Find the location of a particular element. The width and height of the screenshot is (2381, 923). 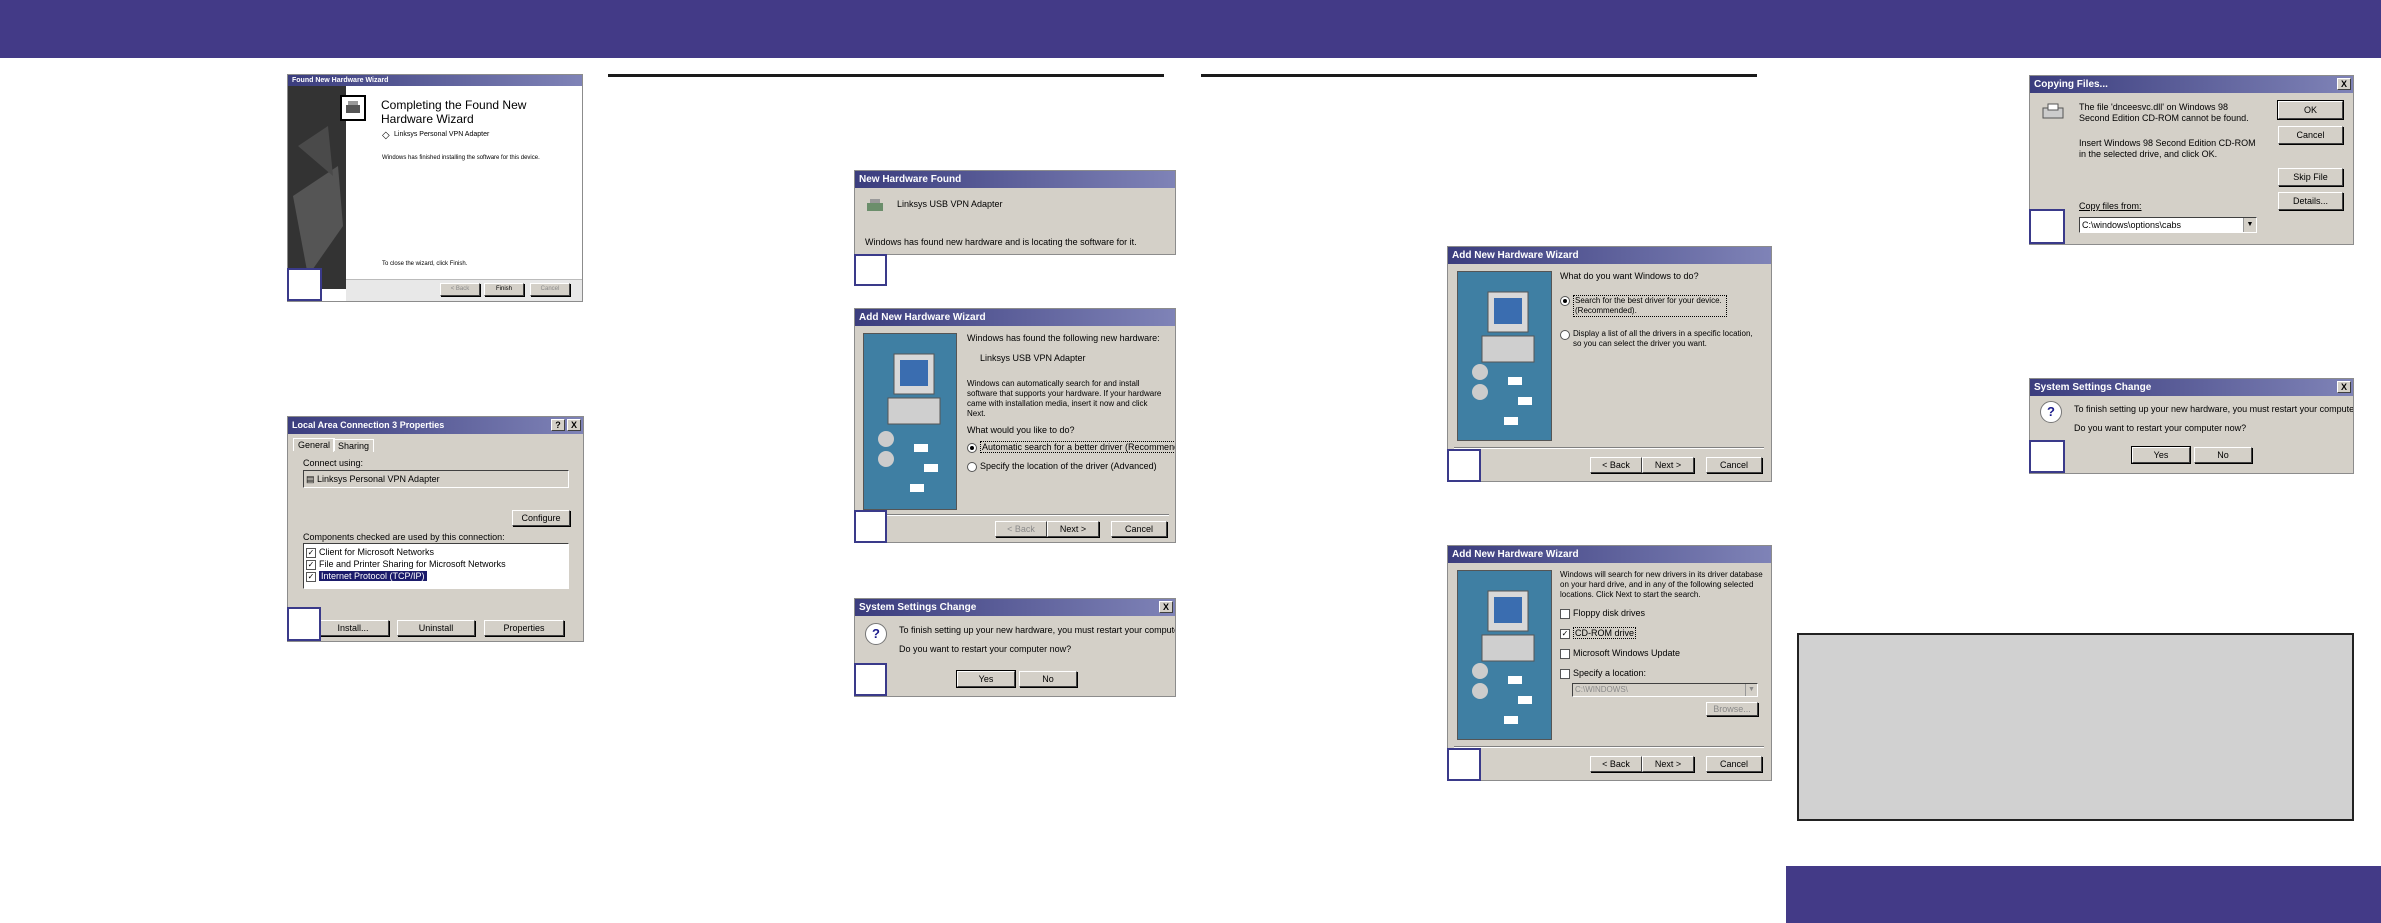

option-cdrom: ✓ CD-ROM drive is located at coordinates (1598, 633).